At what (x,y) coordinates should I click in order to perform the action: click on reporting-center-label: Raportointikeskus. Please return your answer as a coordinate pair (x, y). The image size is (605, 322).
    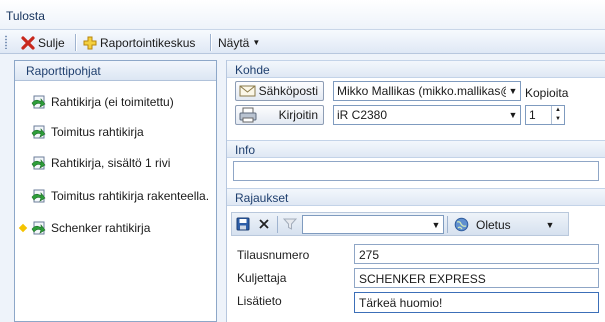
    Looking at the image, I should click on (148, 42).